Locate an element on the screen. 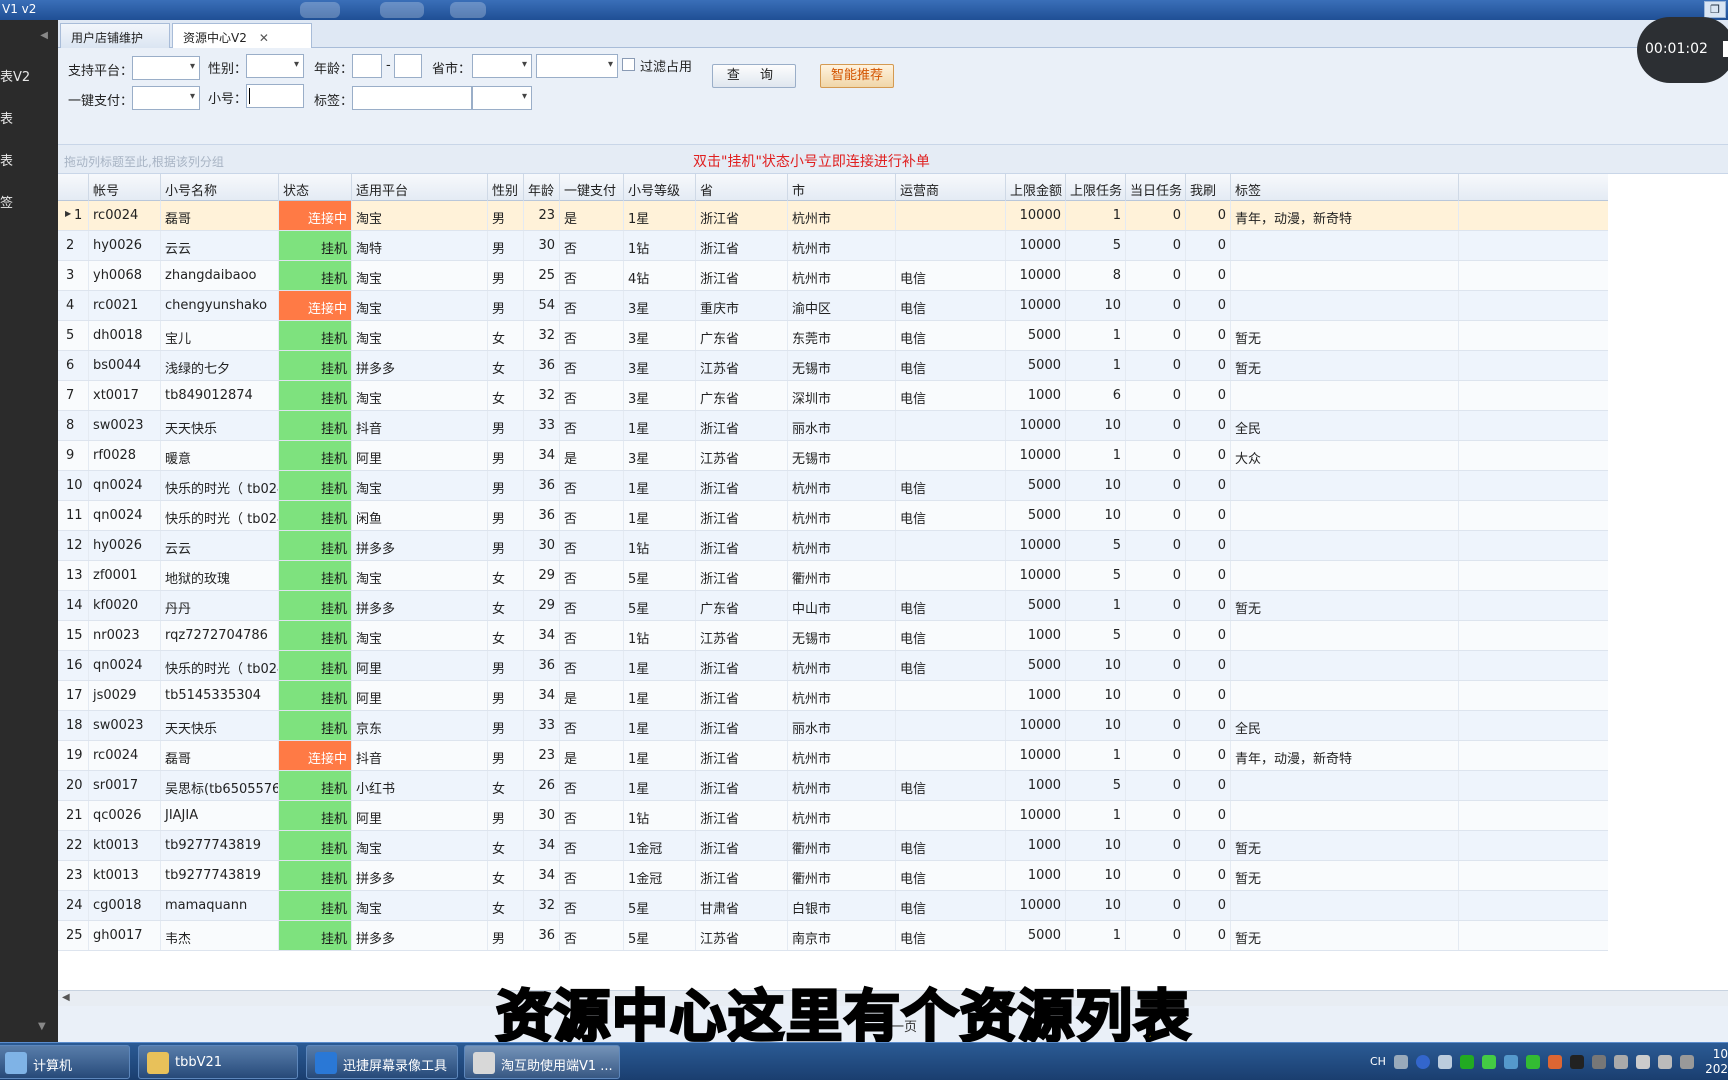 The image size is (1728, 1080). gender-select is located at coordinates (275, 66).